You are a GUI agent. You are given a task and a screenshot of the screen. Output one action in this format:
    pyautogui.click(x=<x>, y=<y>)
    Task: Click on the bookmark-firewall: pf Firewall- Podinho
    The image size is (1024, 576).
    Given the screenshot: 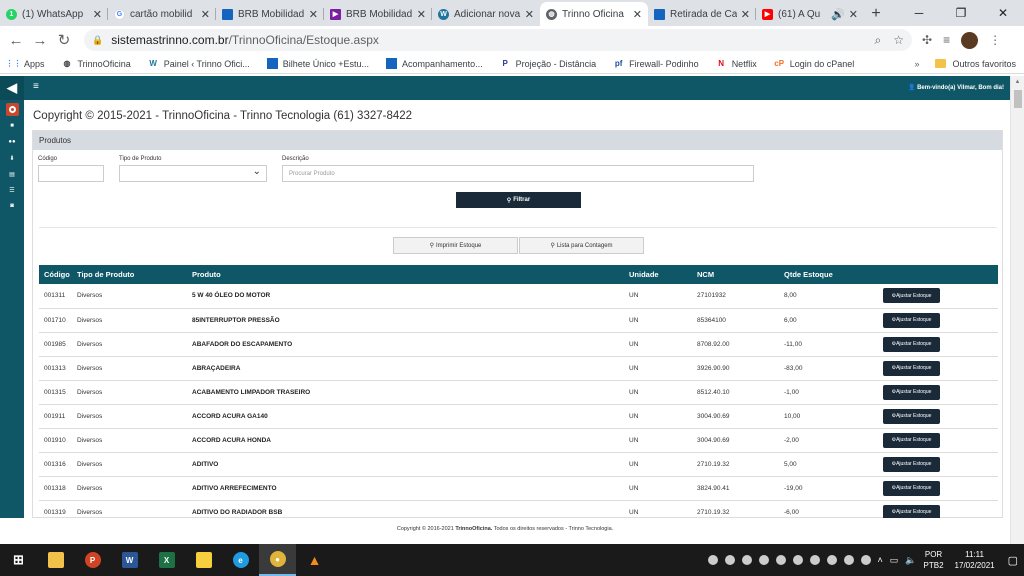 What is the action you would take?
    pyautogui.click(x=656, y=63)
    